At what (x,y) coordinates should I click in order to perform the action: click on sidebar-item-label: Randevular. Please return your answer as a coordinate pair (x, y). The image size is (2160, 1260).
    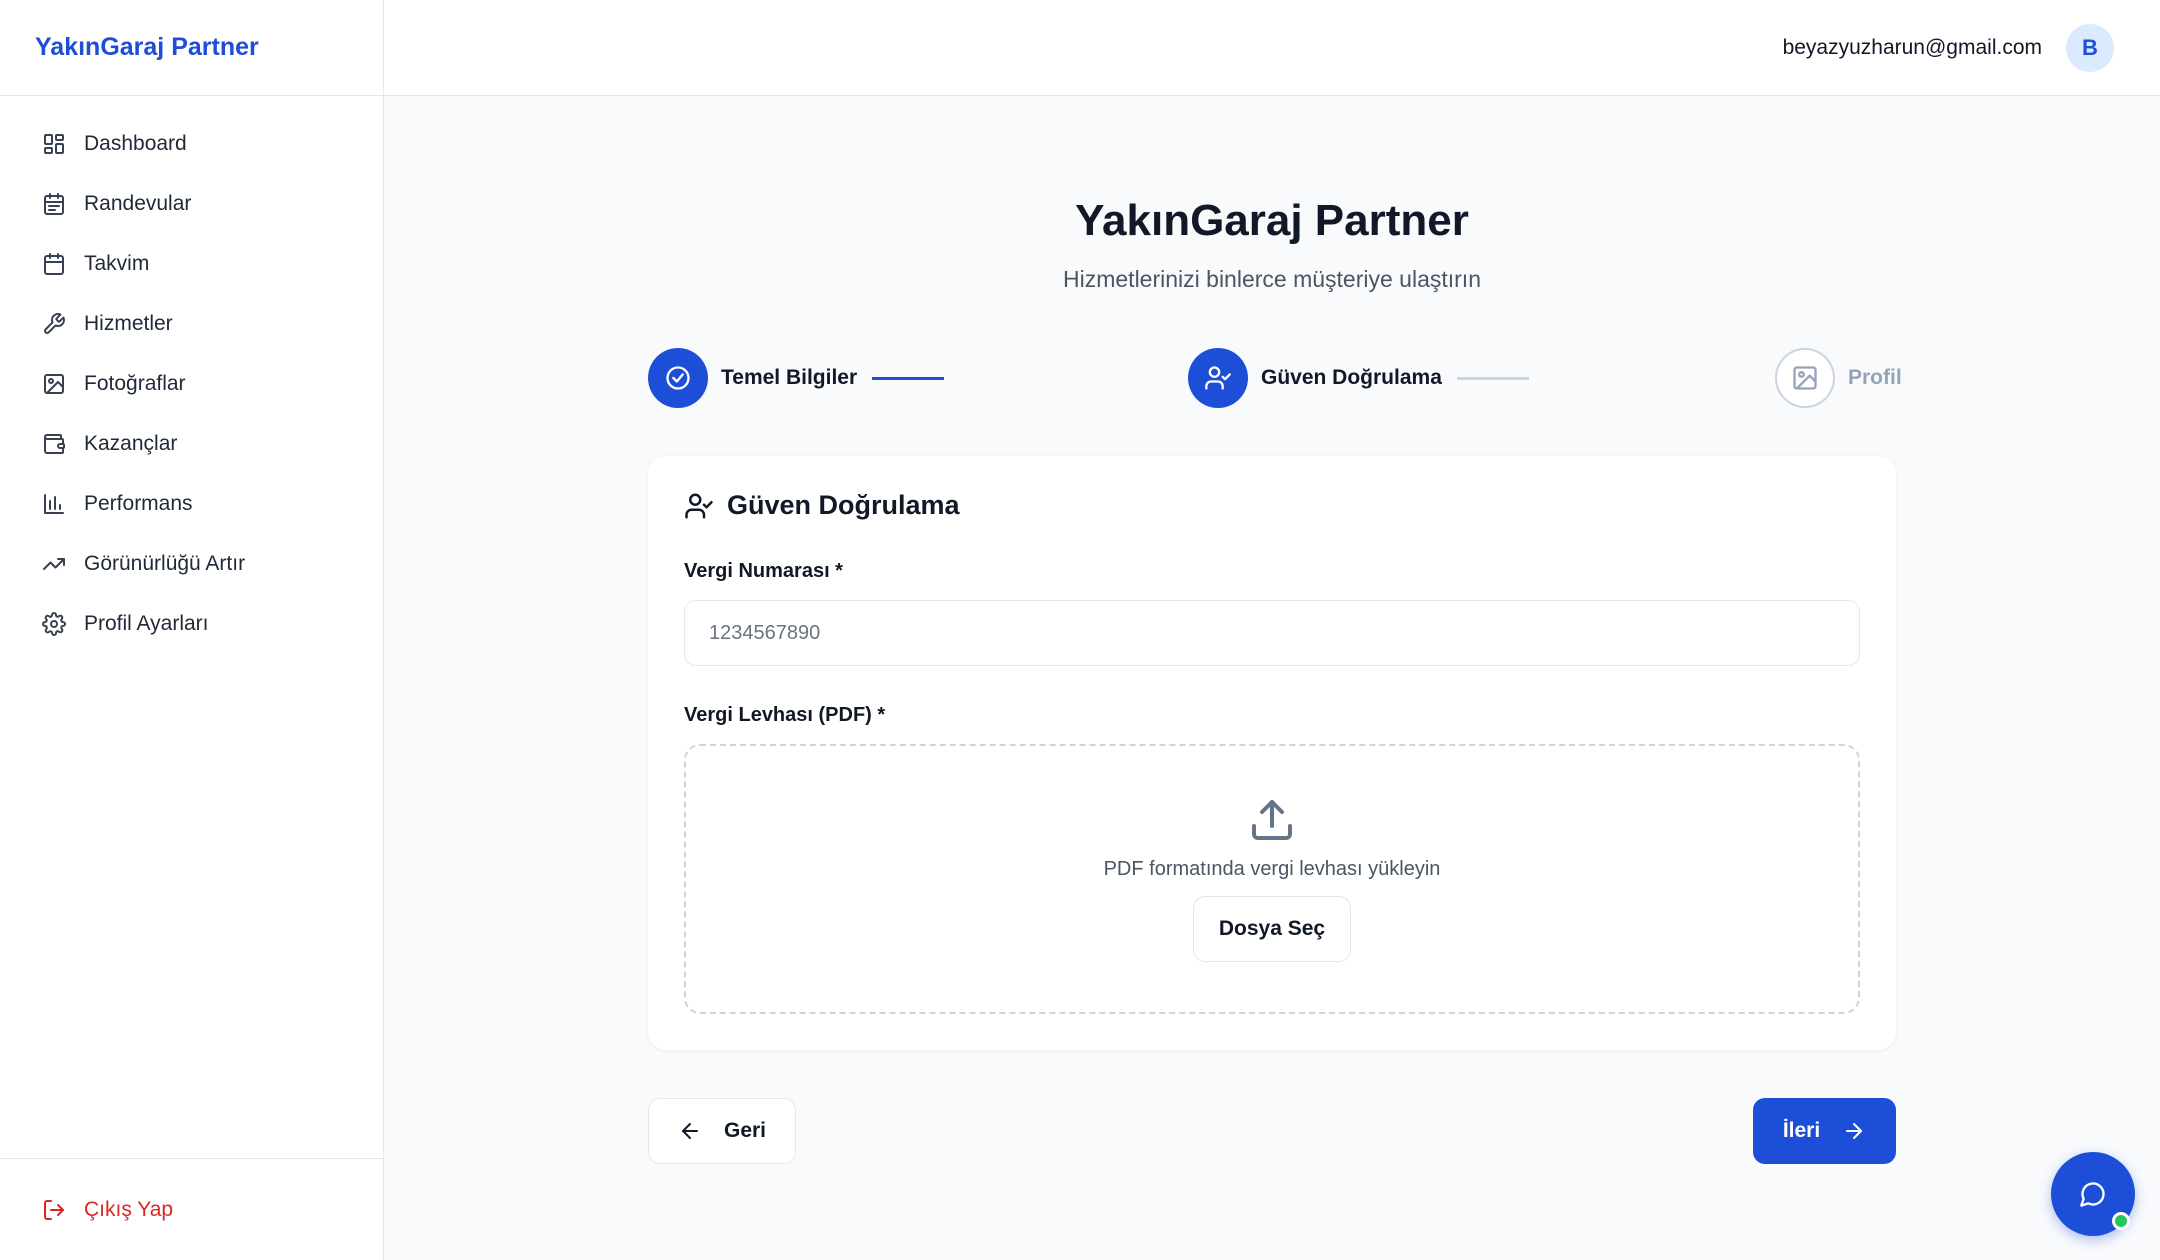
    Looking at the image, I should click on (138, 203).